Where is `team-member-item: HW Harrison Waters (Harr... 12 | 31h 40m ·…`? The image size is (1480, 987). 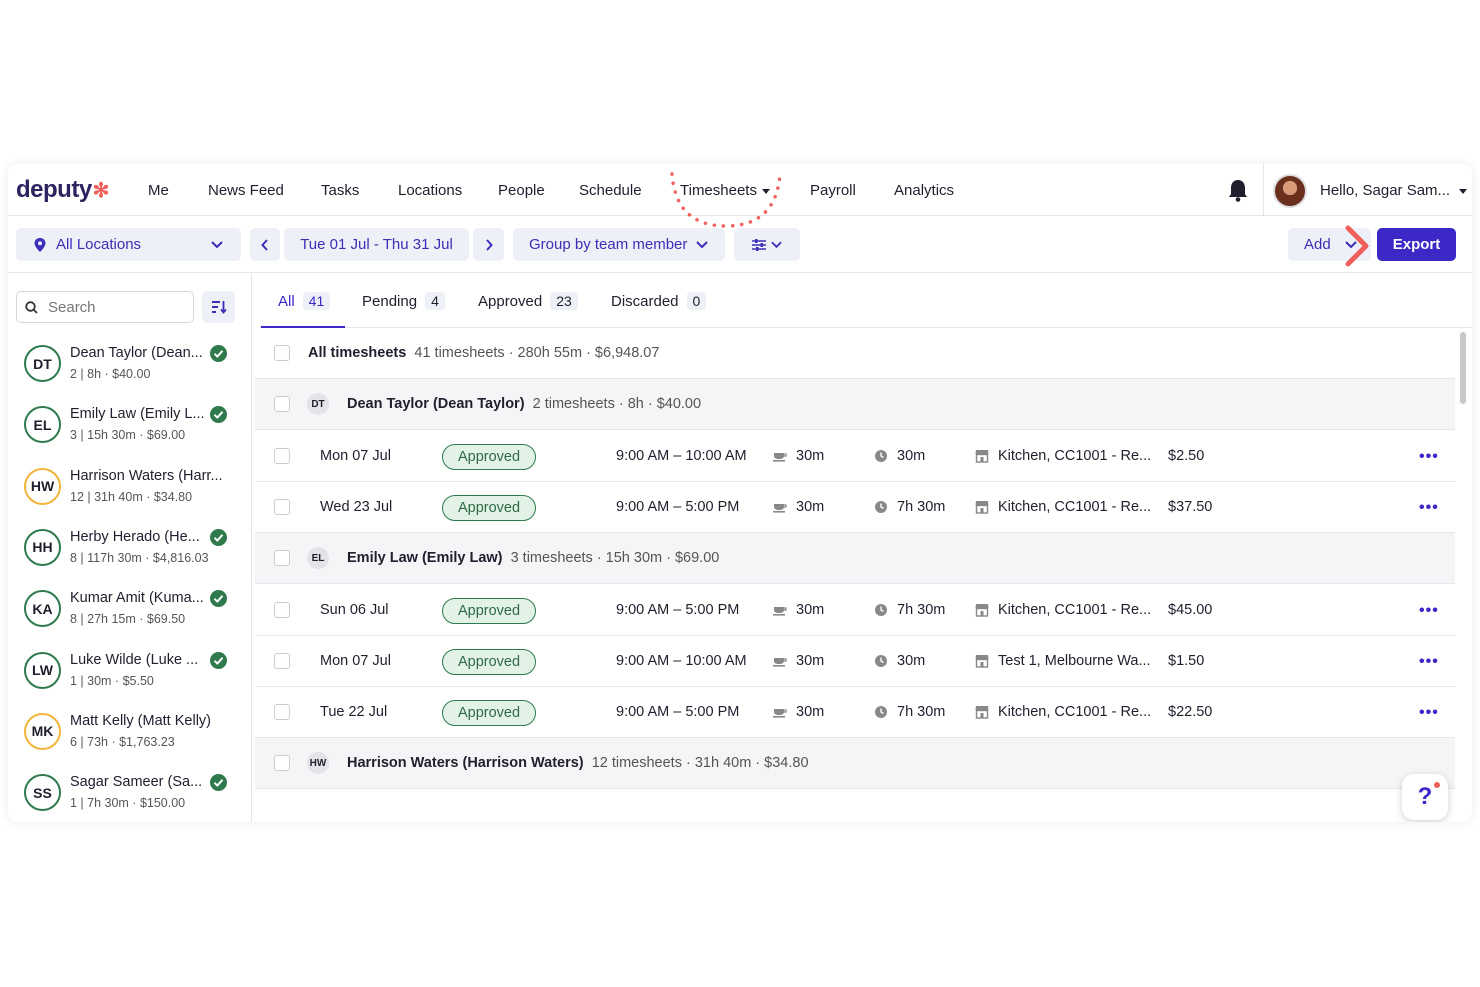
team-member-item: HW Harrison Waters (Harr... 12 | 31h 40m ·… is located at coordinates (130, 490).